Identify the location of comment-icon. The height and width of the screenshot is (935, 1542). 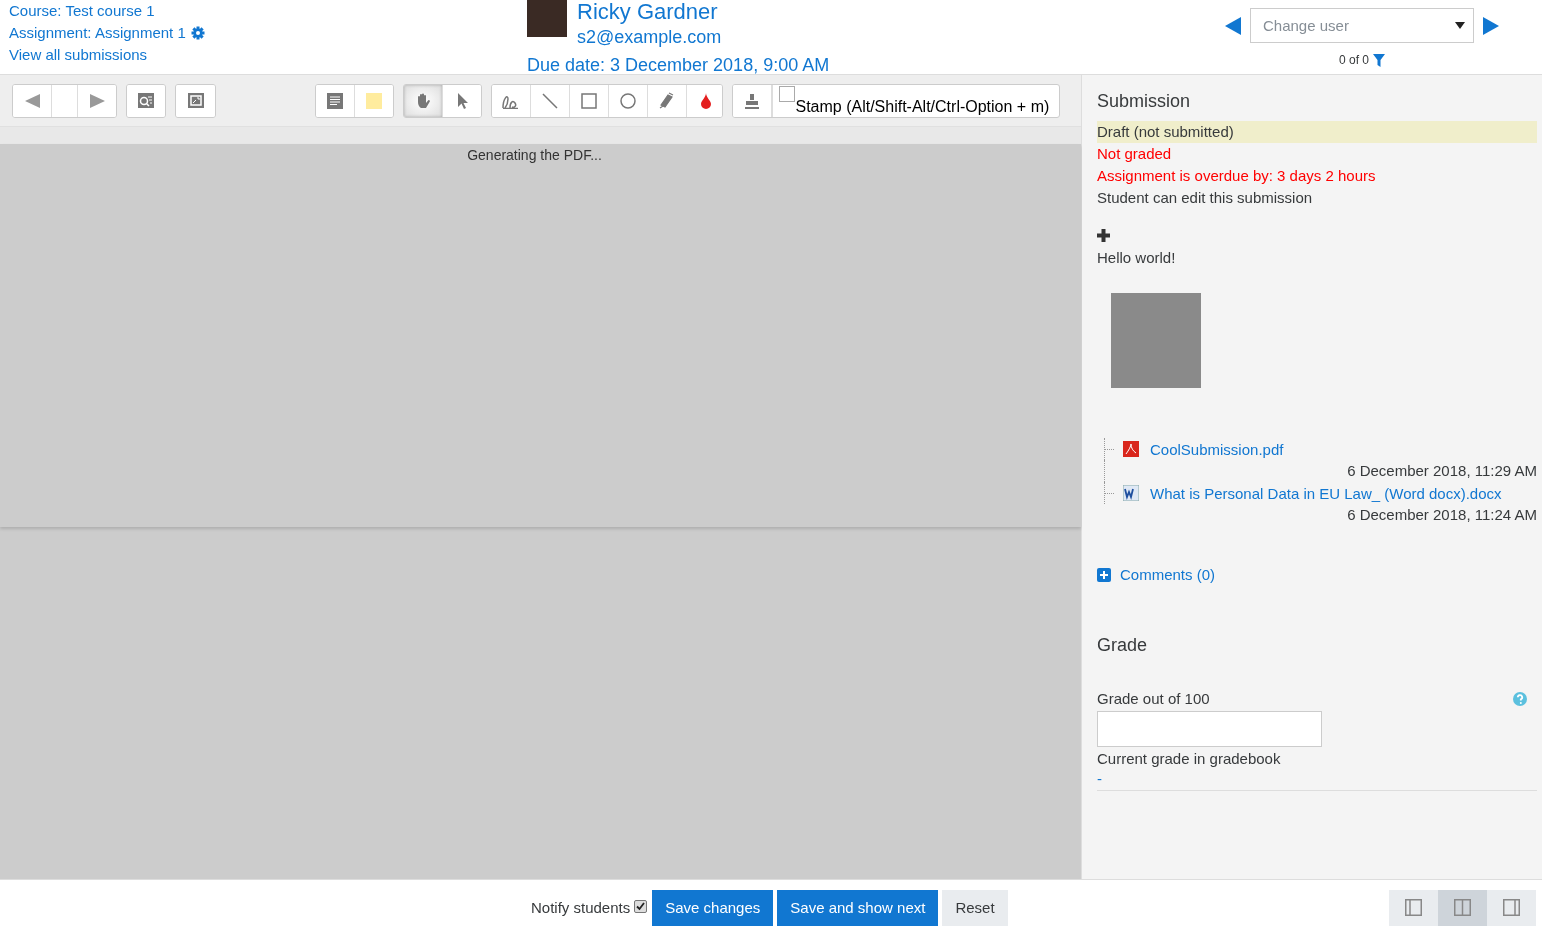
(334, 100).